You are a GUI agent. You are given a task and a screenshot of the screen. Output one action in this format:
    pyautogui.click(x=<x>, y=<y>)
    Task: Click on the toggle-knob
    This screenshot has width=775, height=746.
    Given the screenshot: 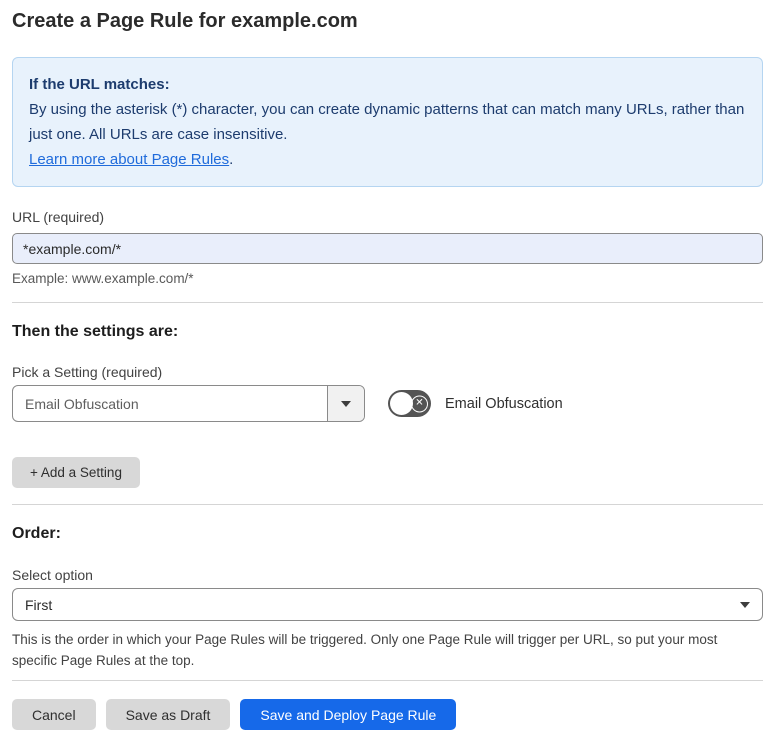 What is the action you would take?
    pyautogui.click(x=401, y=403)
    